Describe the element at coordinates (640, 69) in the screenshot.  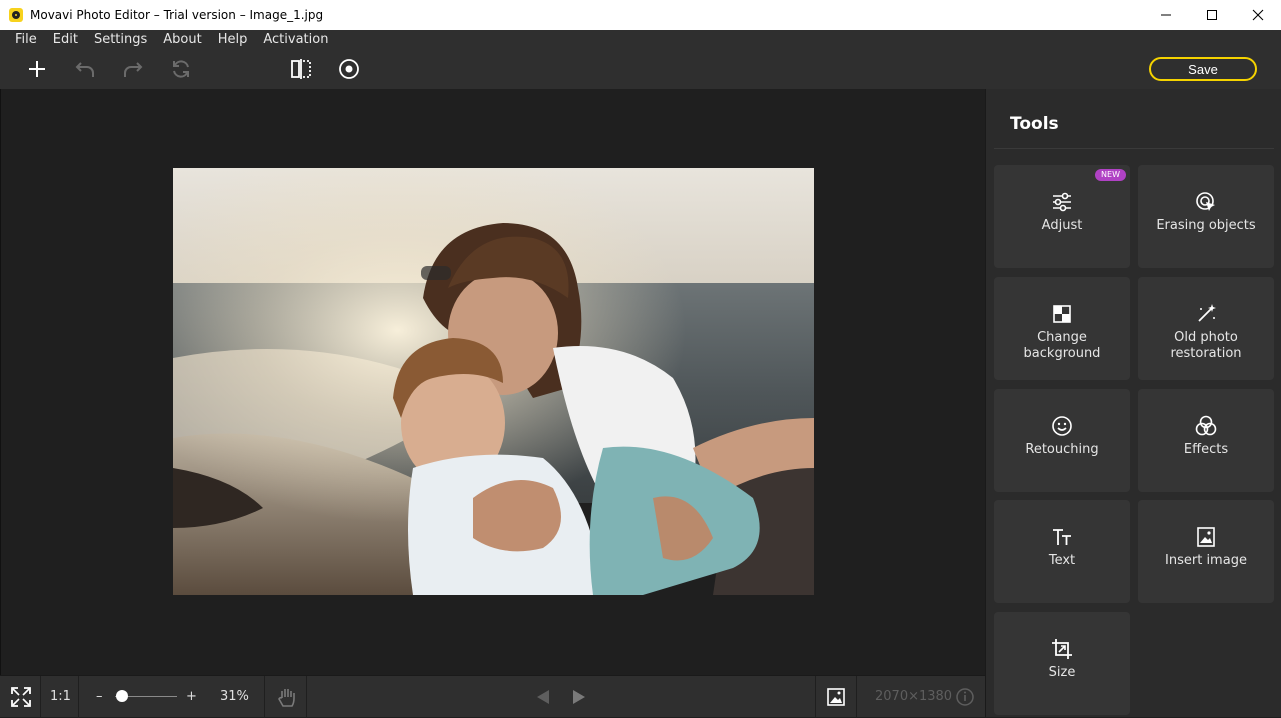
I see `toolbar: Save` at that location.